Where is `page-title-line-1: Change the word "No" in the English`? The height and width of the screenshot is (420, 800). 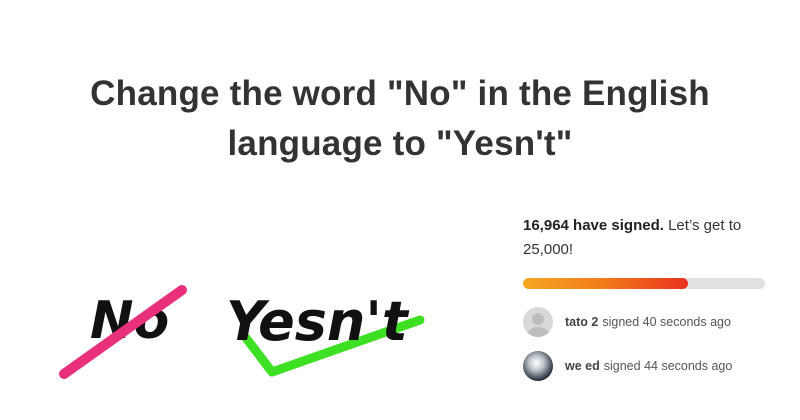
page-title-line-1: Change the word "No" in the English is located at coordinates (400, 94).